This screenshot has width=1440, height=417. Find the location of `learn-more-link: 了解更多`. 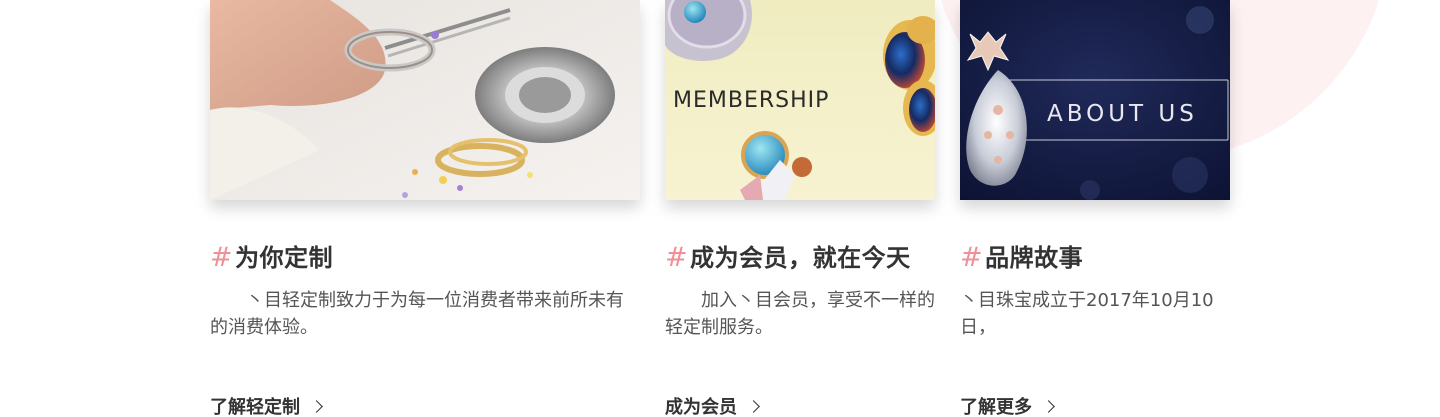

learn-more-link: 了解更多 is located at coordinates (1007, 405).